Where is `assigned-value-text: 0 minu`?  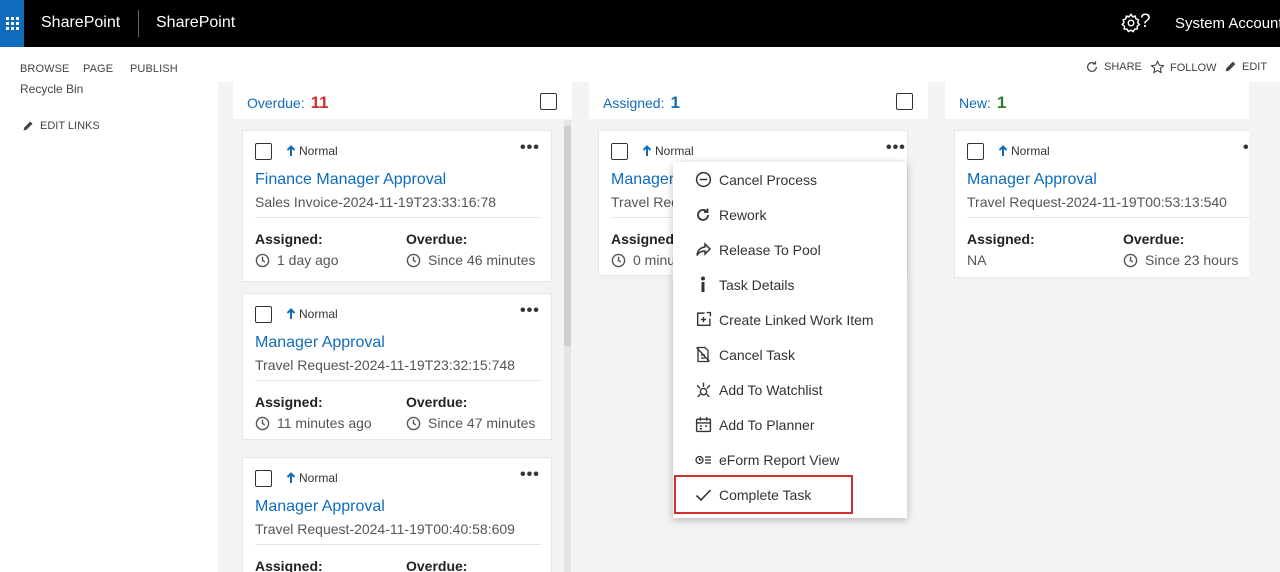
assigned-value-text: 0 minu is located at coordinates (654, 260).